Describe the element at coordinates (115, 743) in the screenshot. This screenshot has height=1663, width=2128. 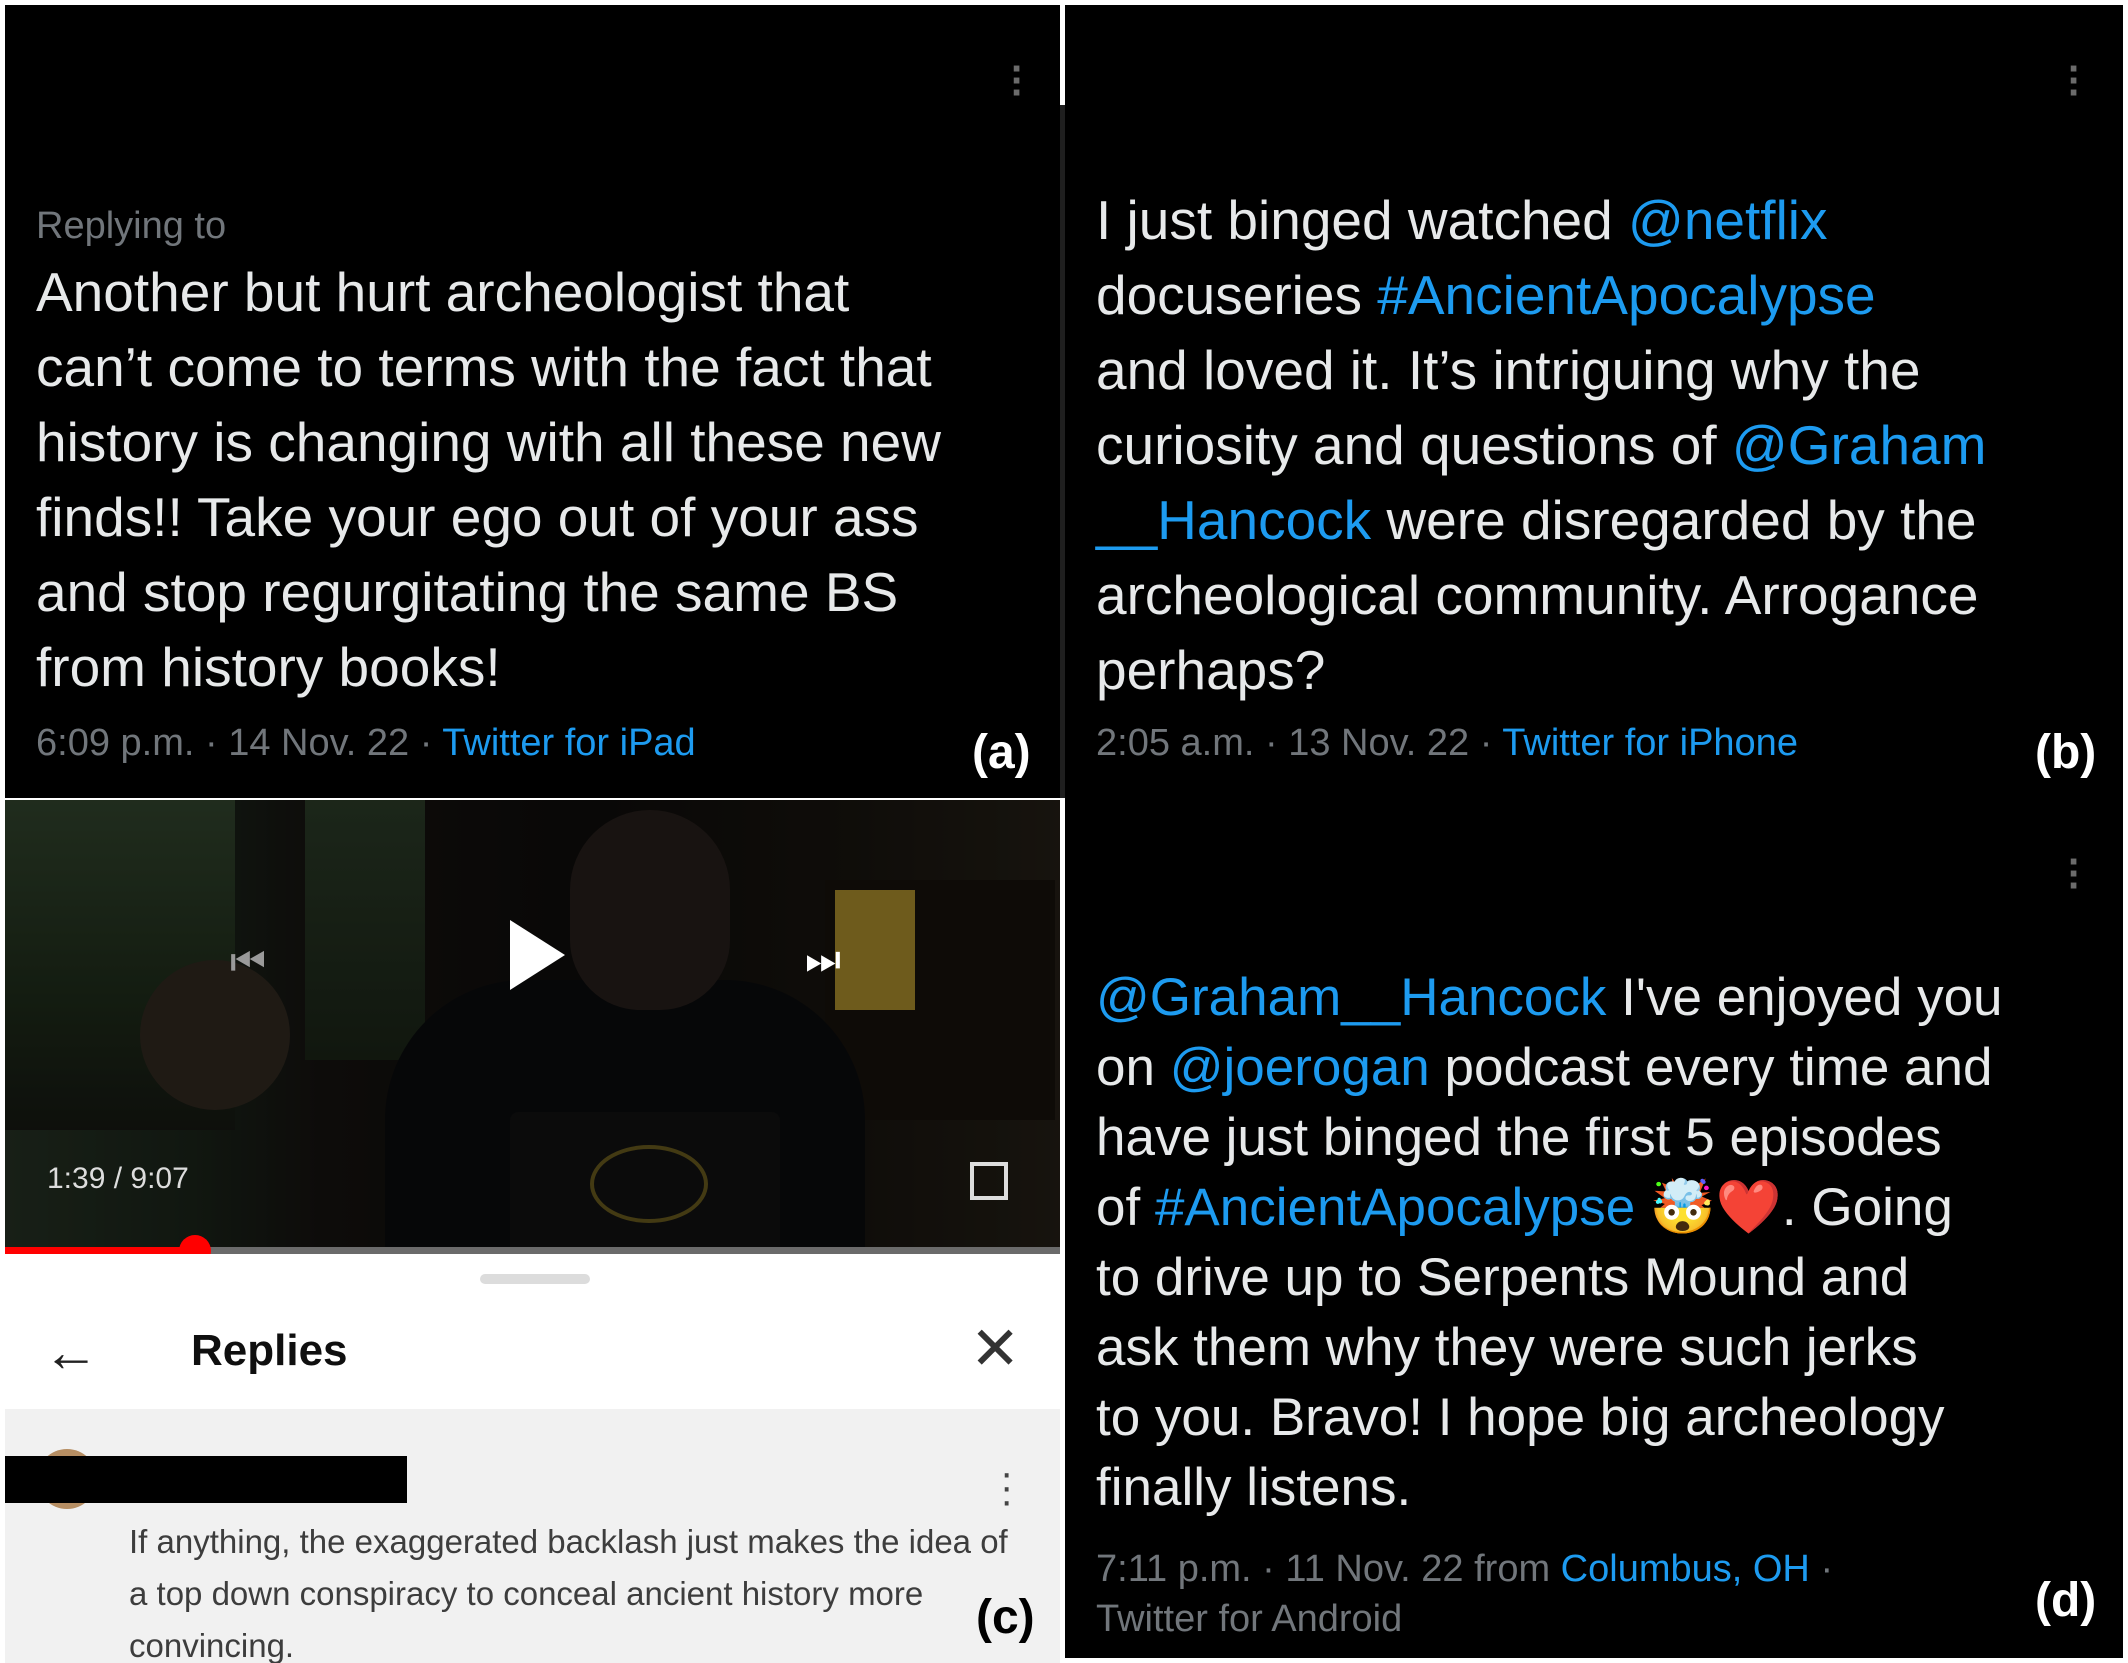
I see `tweet-time: 6:09 p.m.` at that location.